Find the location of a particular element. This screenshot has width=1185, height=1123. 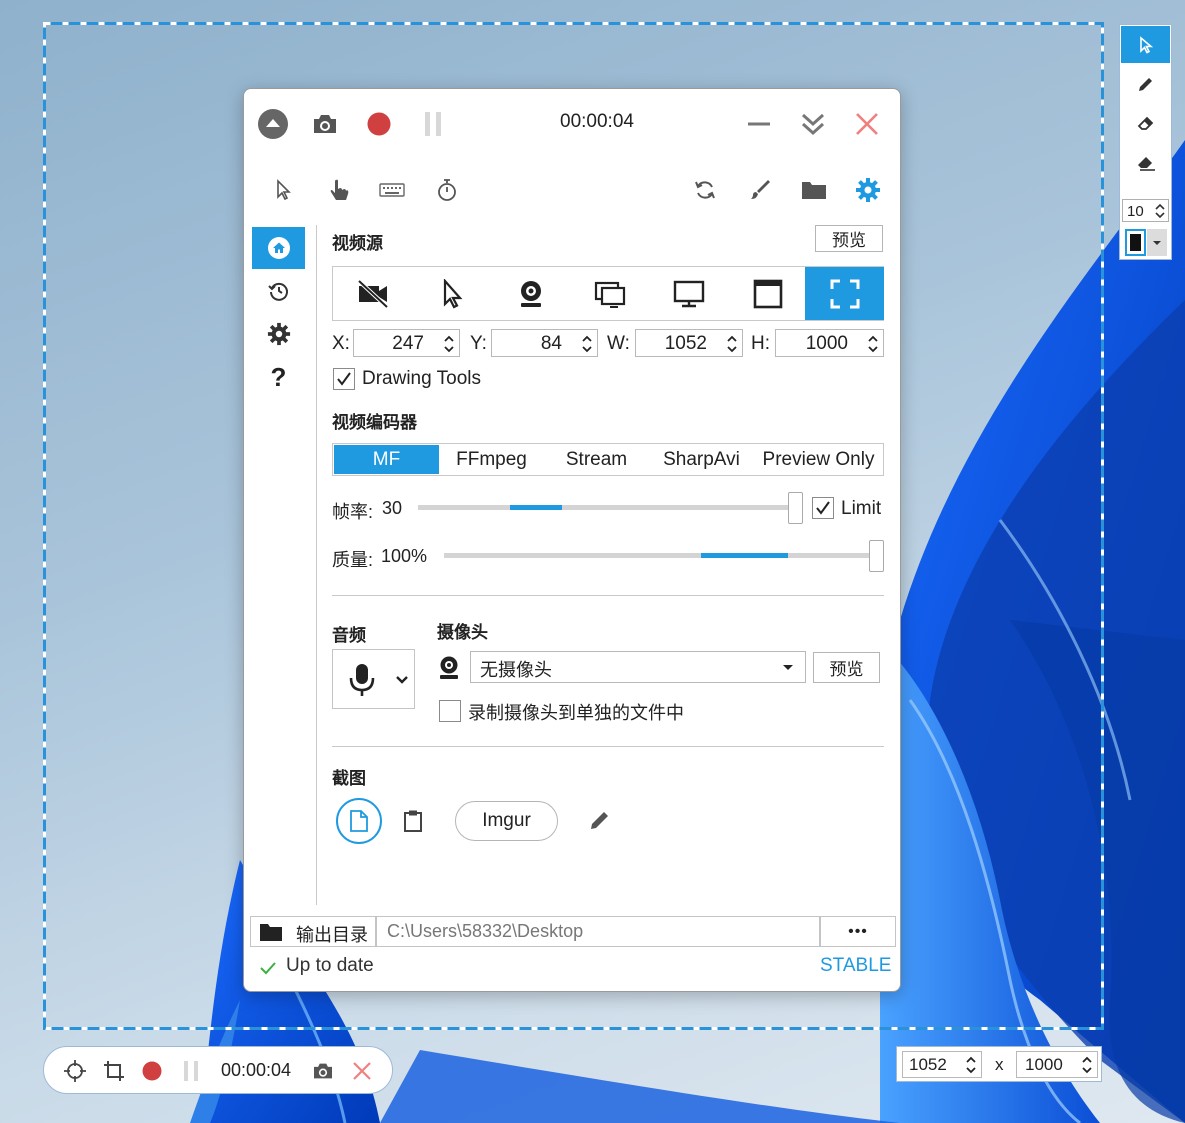

tab-stream-label: Stream is located at coordinates (596, 459).